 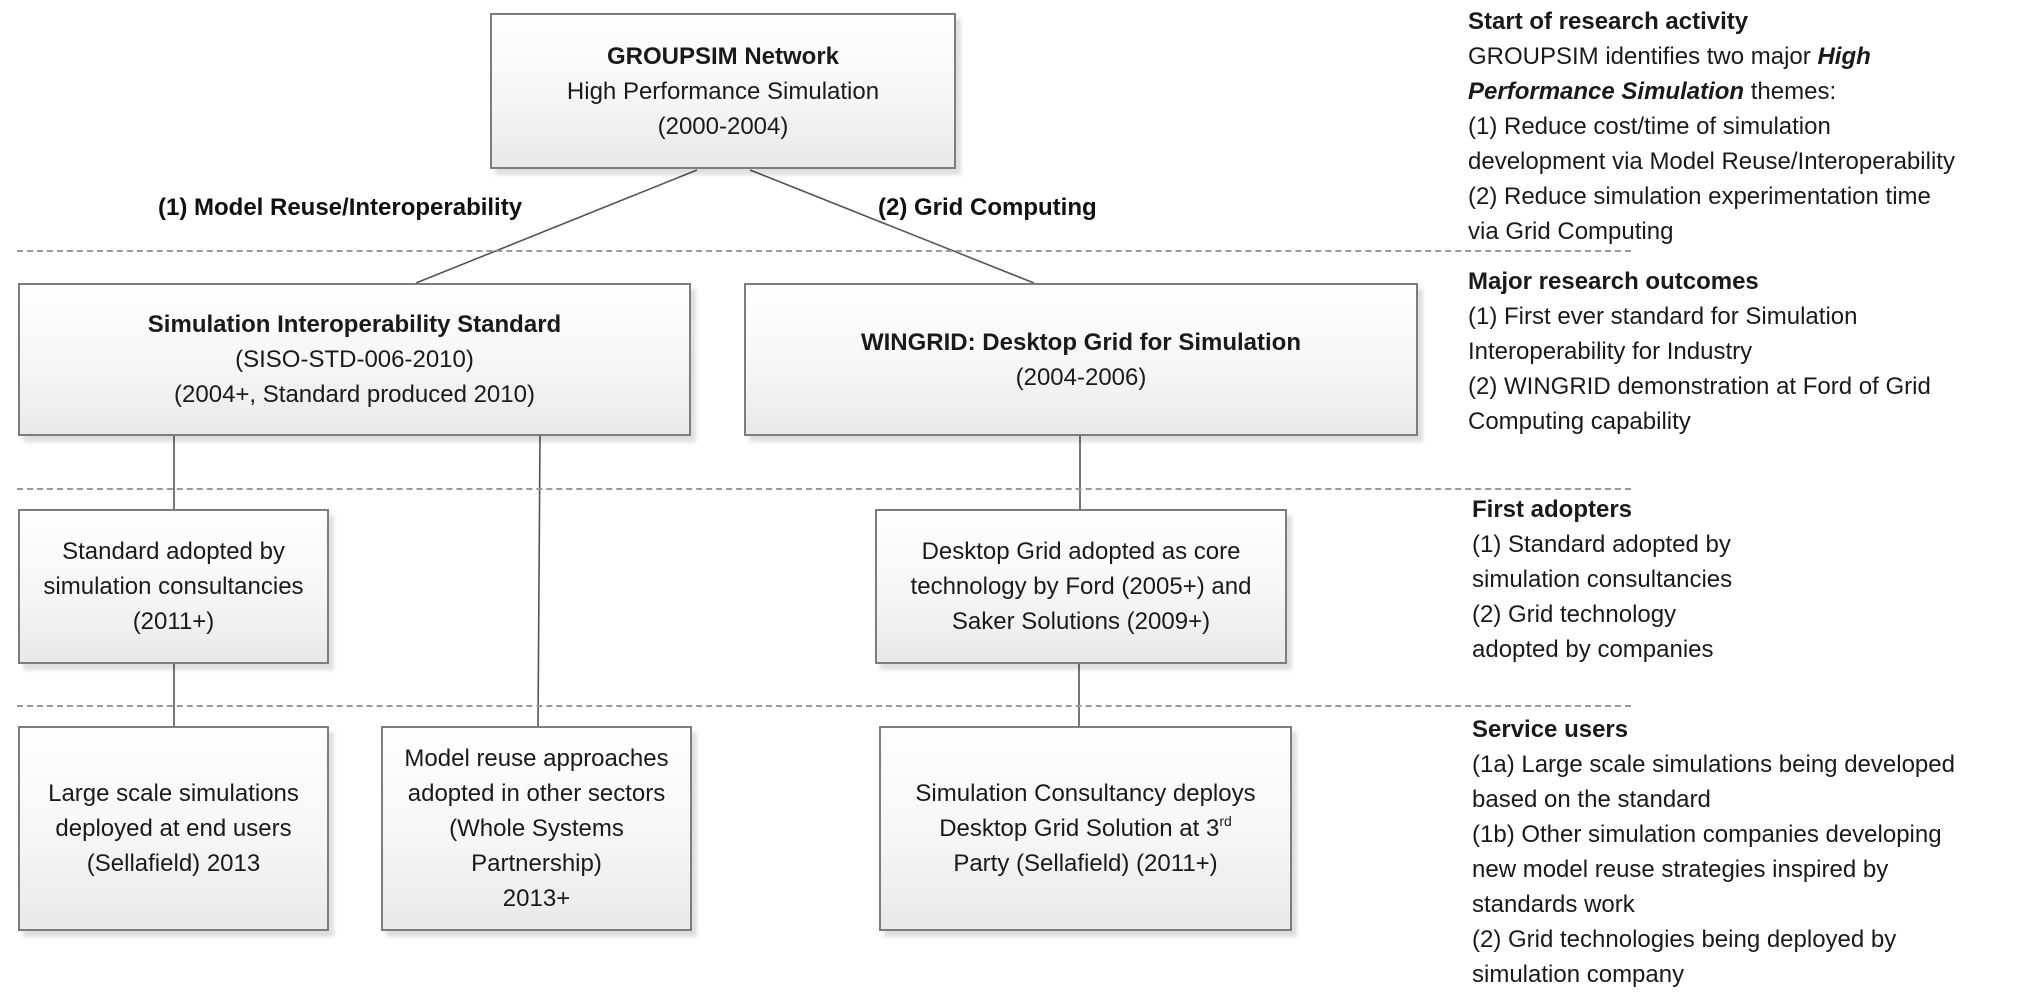 I want to click on node-line: Saker Solutions (2009+), so click(x=1081, y=621).